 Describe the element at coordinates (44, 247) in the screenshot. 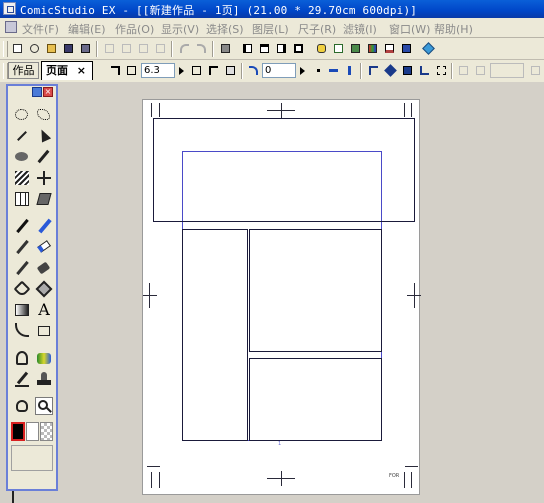

I see `eraser-icon` at that location.